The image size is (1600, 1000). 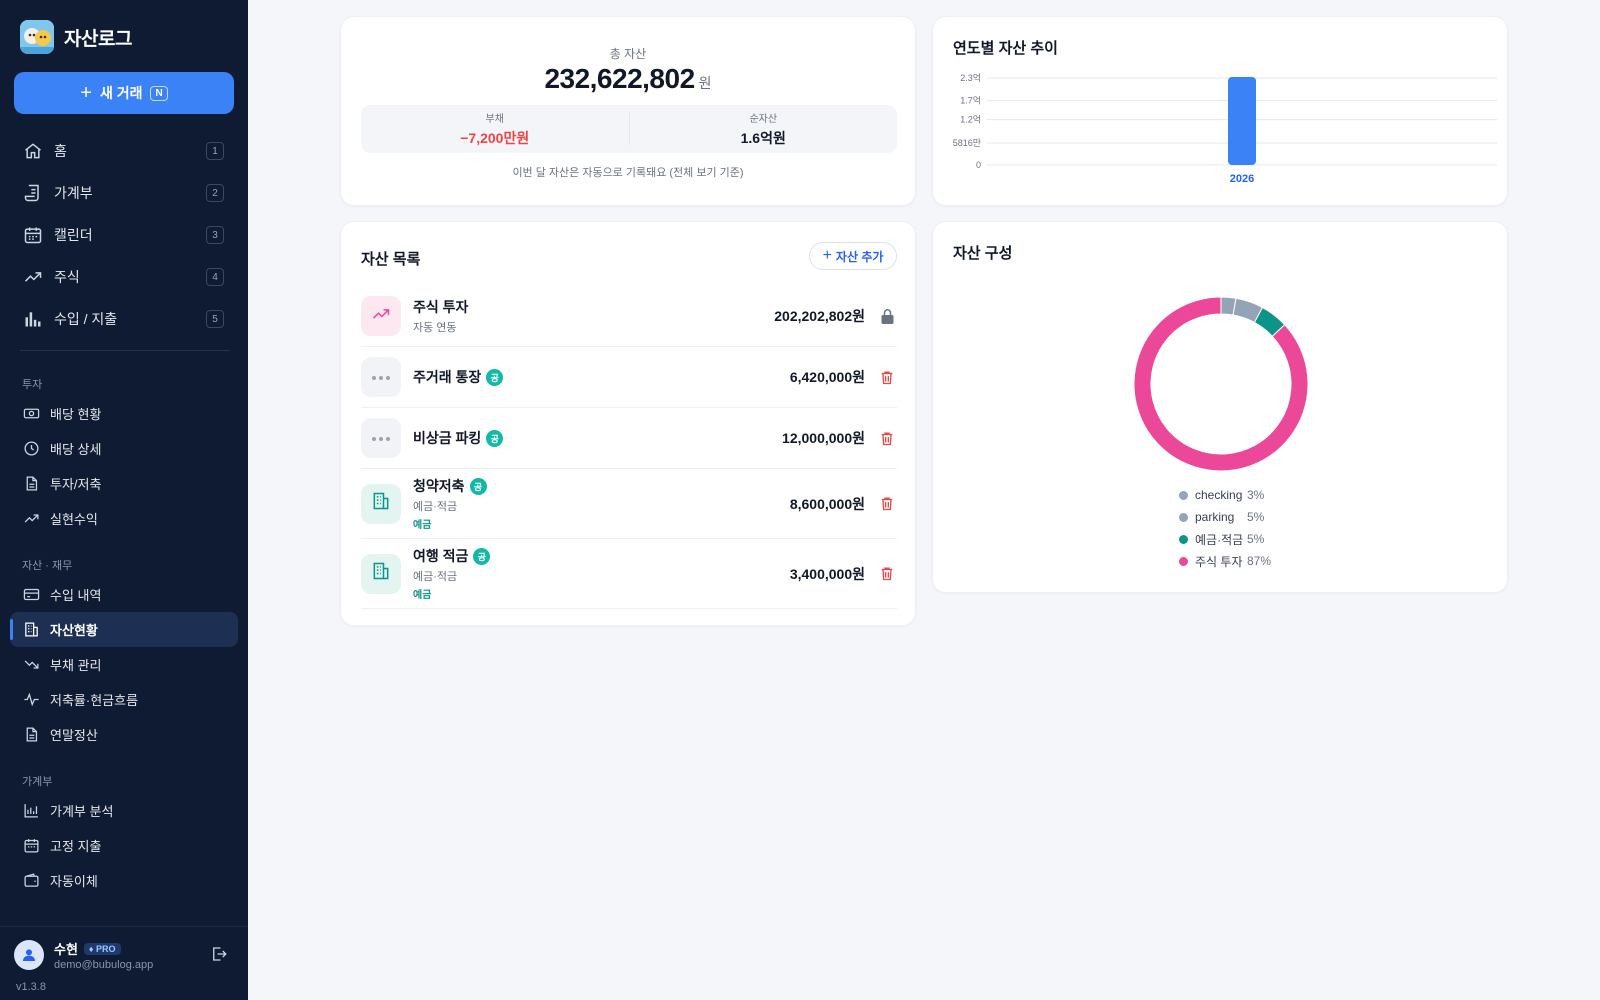 I want to click on asset-row-travel-savings: 여행 적금 공 예금·적금 예금 3,400,000원, so click(x=629, y=574).